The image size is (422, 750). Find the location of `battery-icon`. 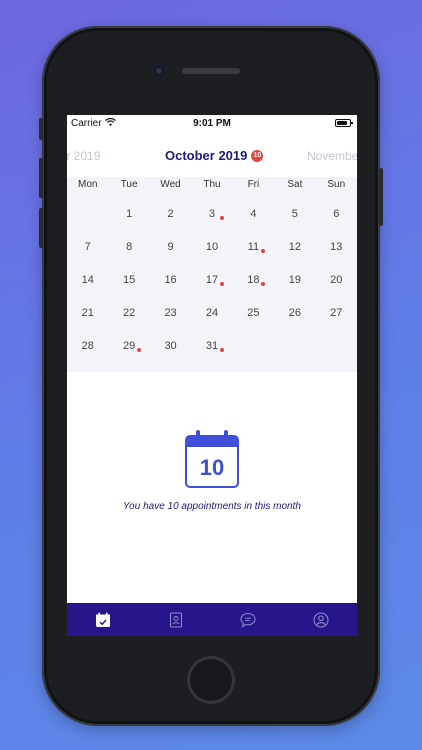

battery-icon is located at coordinates (344, 123).